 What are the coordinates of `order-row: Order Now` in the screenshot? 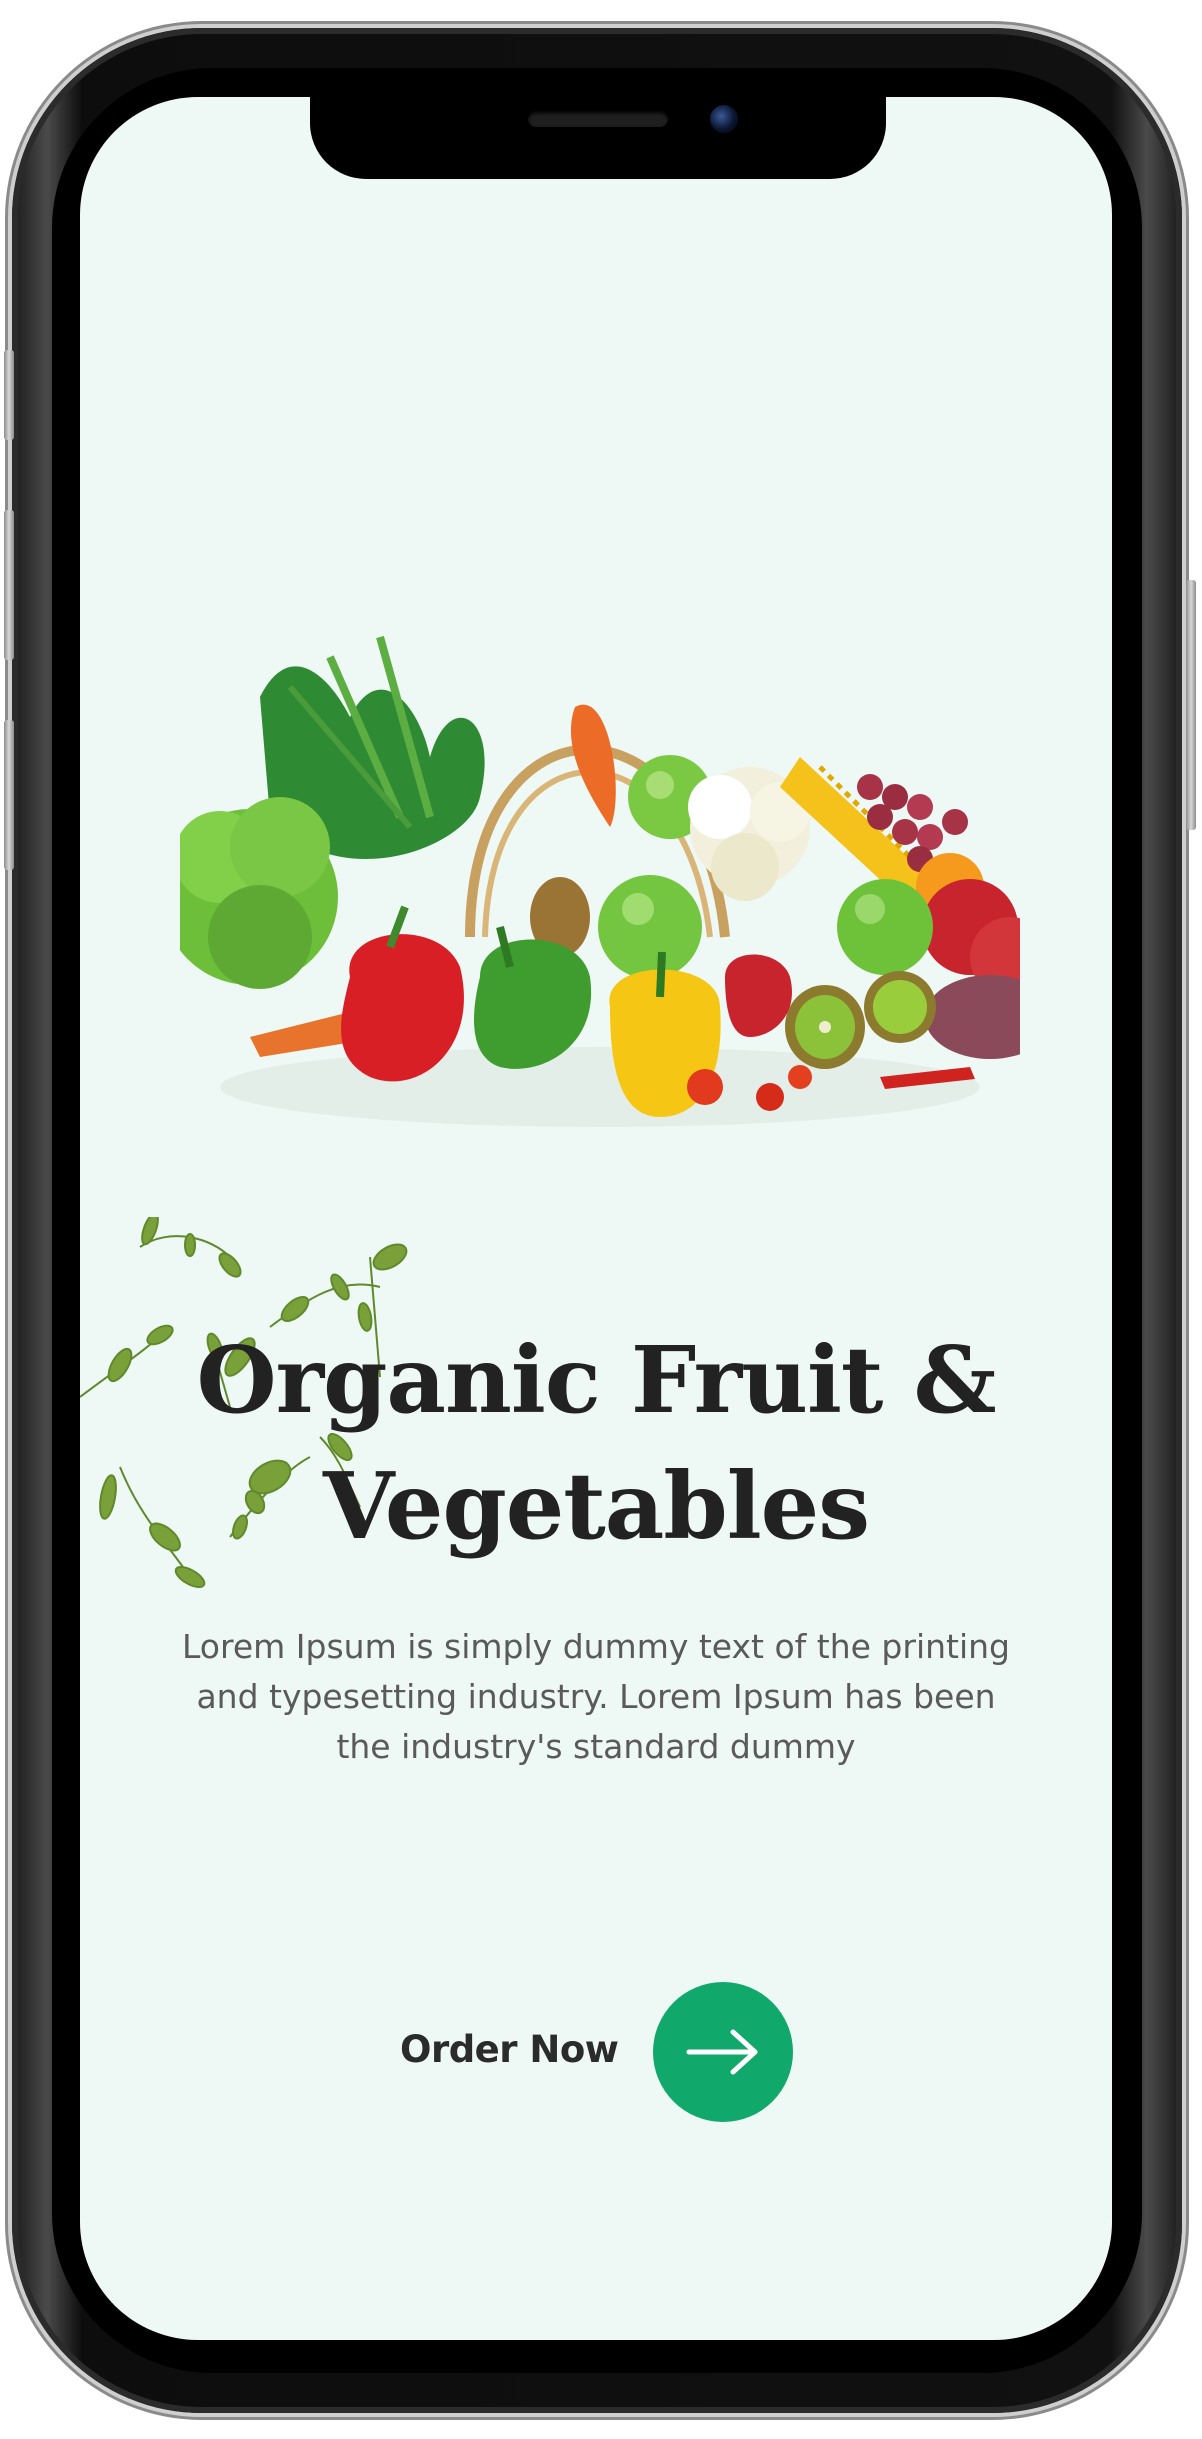 It's located at (596, 2052).